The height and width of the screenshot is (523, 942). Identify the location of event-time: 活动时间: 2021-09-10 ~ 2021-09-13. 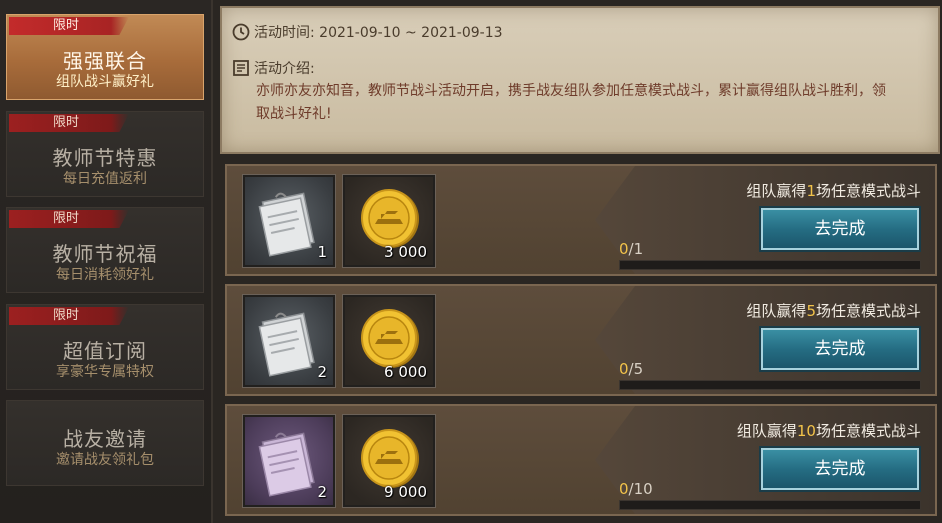
(378, 33).